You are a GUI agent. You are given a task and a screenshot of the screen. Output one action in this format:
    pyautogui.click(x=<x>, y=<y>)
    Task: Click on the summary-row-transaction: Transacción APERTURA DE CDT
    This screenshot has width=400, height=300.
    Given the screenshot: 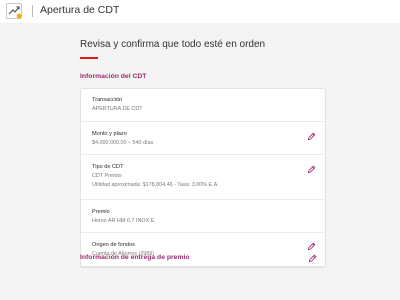 What is the action you would take?
    pyautogui.click(x=203, y=105)
    